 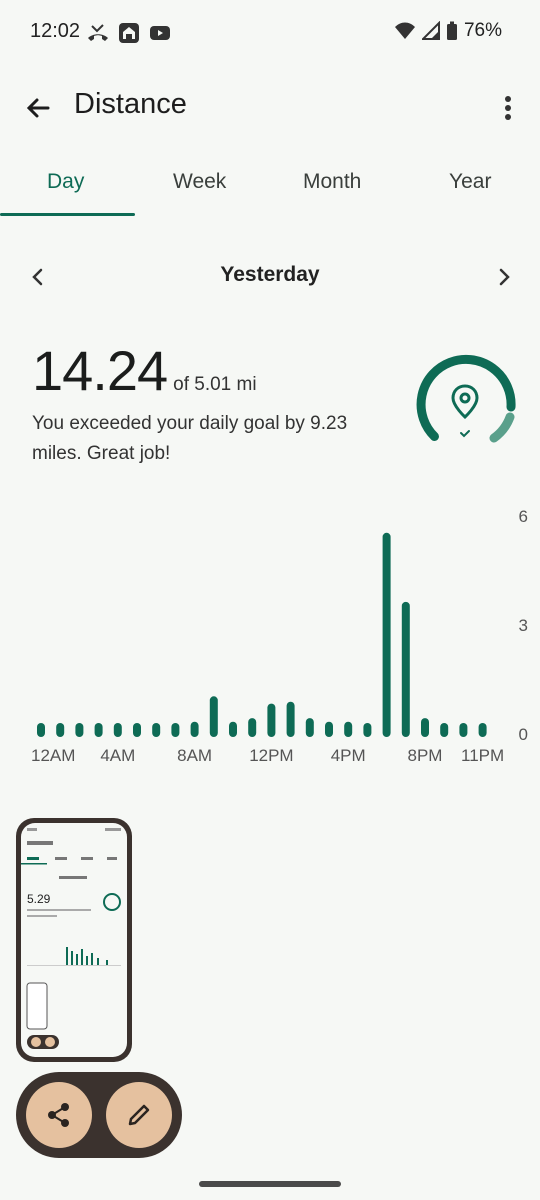 I want to click on x-tick-label: 4AM, so click(x=117, y=755).